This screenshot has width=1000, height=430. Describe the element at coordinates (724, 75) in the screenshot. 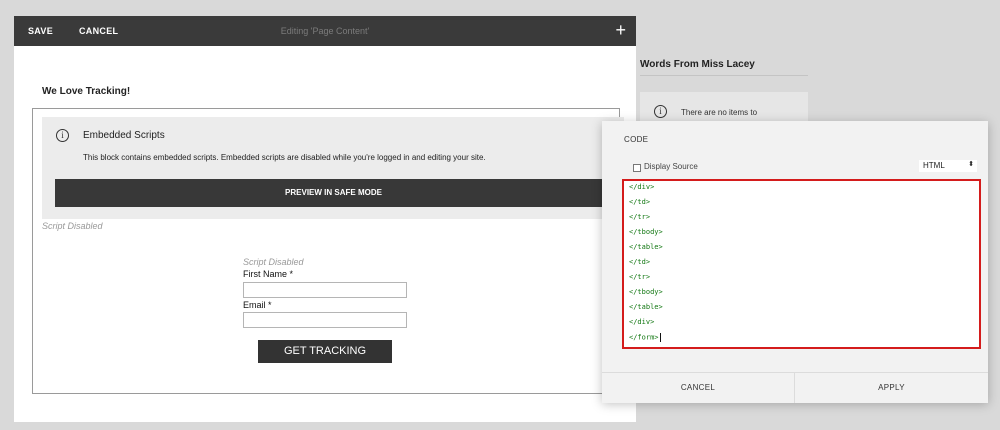

I see `sidebar-divider` at that location.